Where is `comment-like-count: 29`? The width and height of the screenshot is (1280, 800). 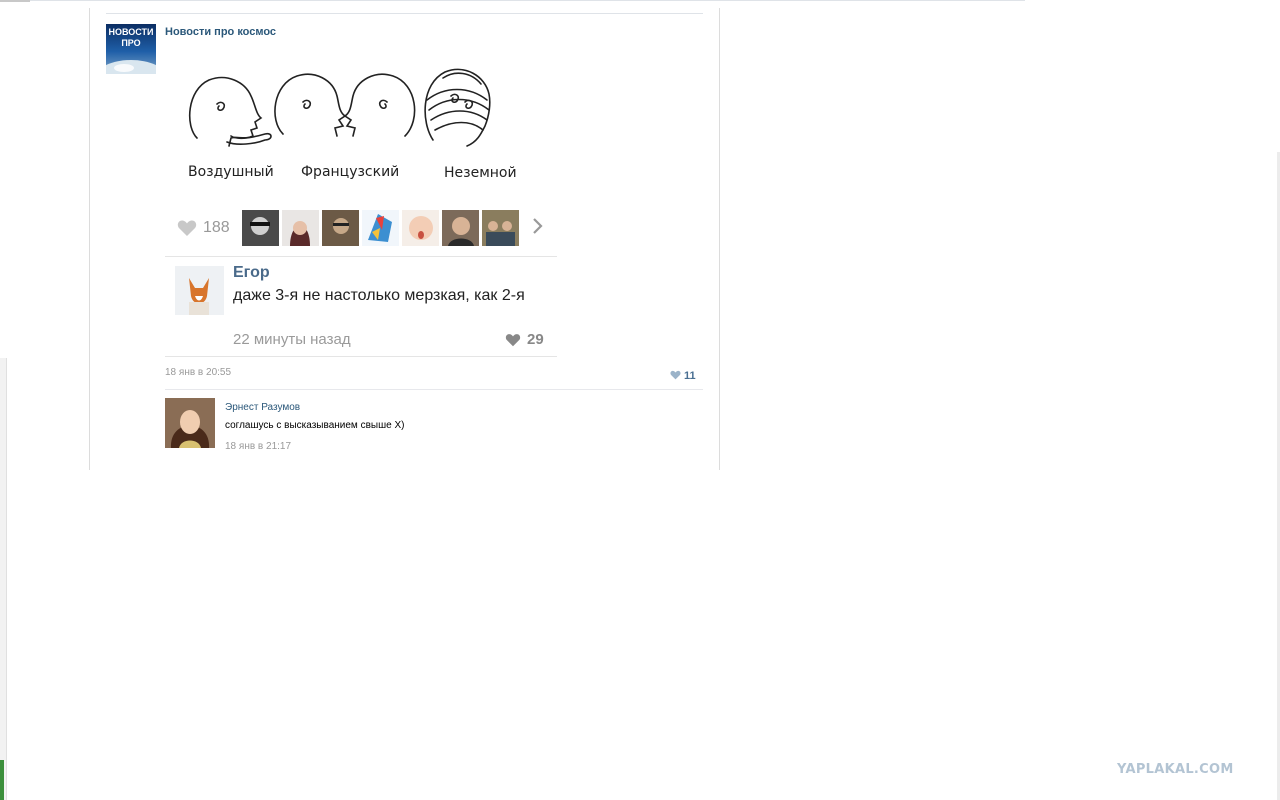
comment-like-count: 29 is located at coordinates (535, 339).